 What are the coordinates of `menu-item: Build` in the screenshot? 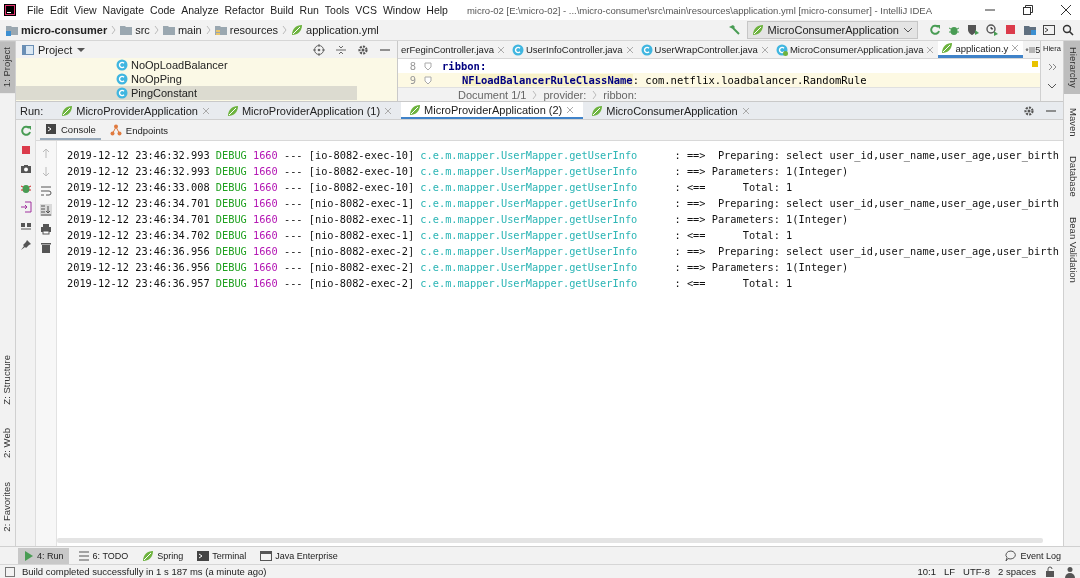 It's located at (282, 10).